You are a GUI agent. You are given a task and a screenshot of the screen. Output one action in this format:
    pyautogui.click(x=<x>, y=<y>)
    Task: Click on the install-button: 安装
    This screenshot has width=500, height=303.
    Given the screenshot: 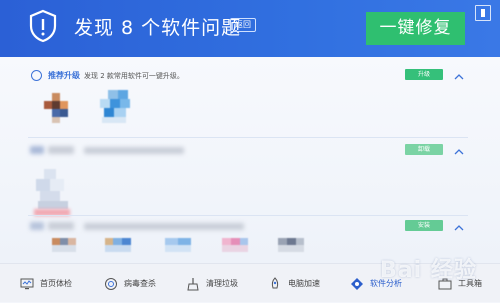 What is the action you would take?
    pyautogui.click(x=424, y=225)
    